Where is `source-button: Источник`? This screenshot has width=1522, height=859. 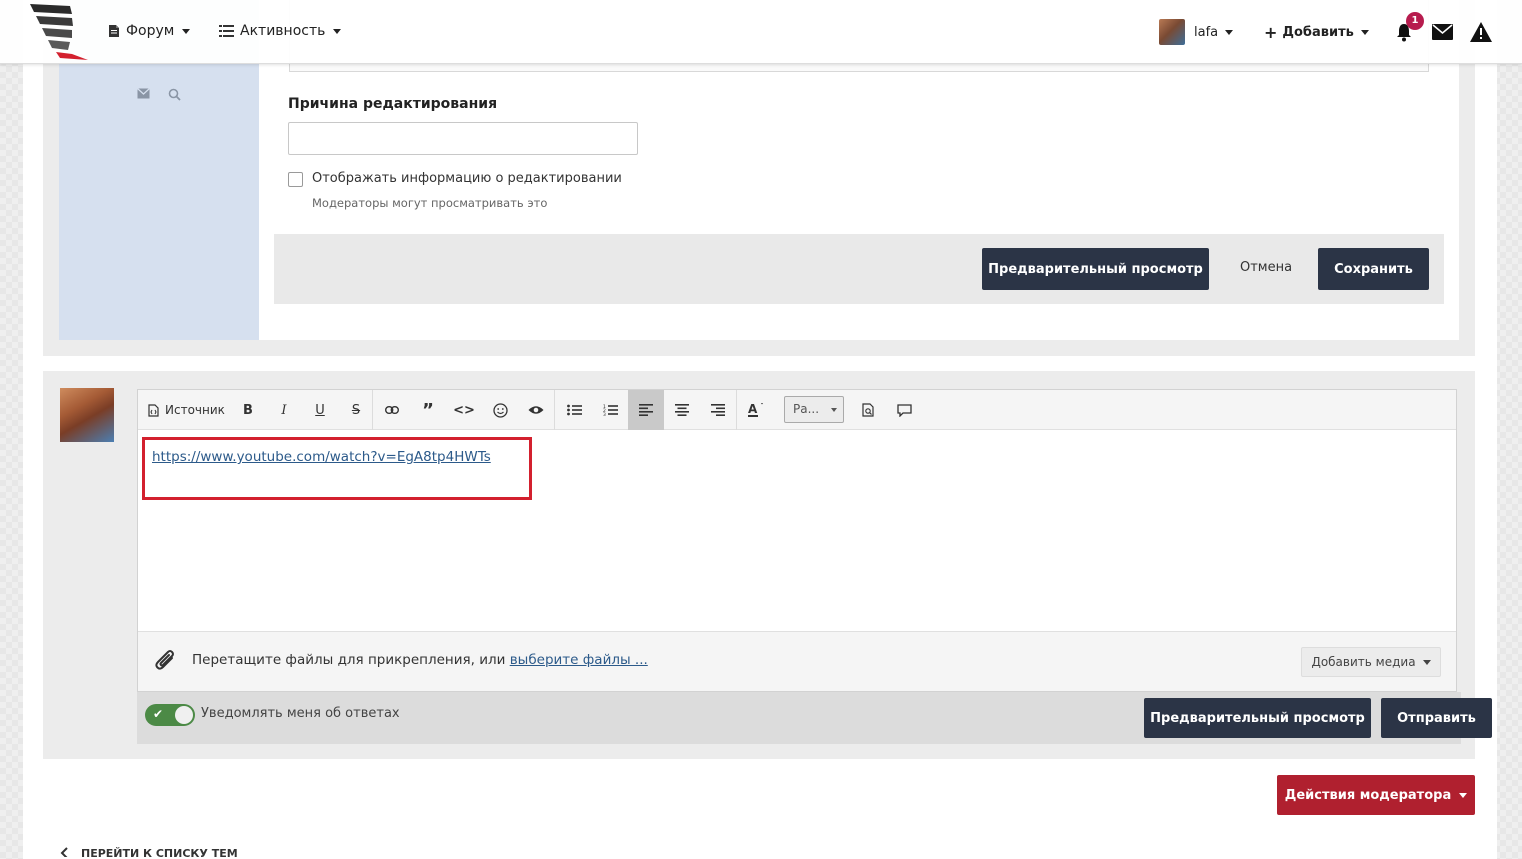 source-button: Источник is located at coordinates (186, 410).